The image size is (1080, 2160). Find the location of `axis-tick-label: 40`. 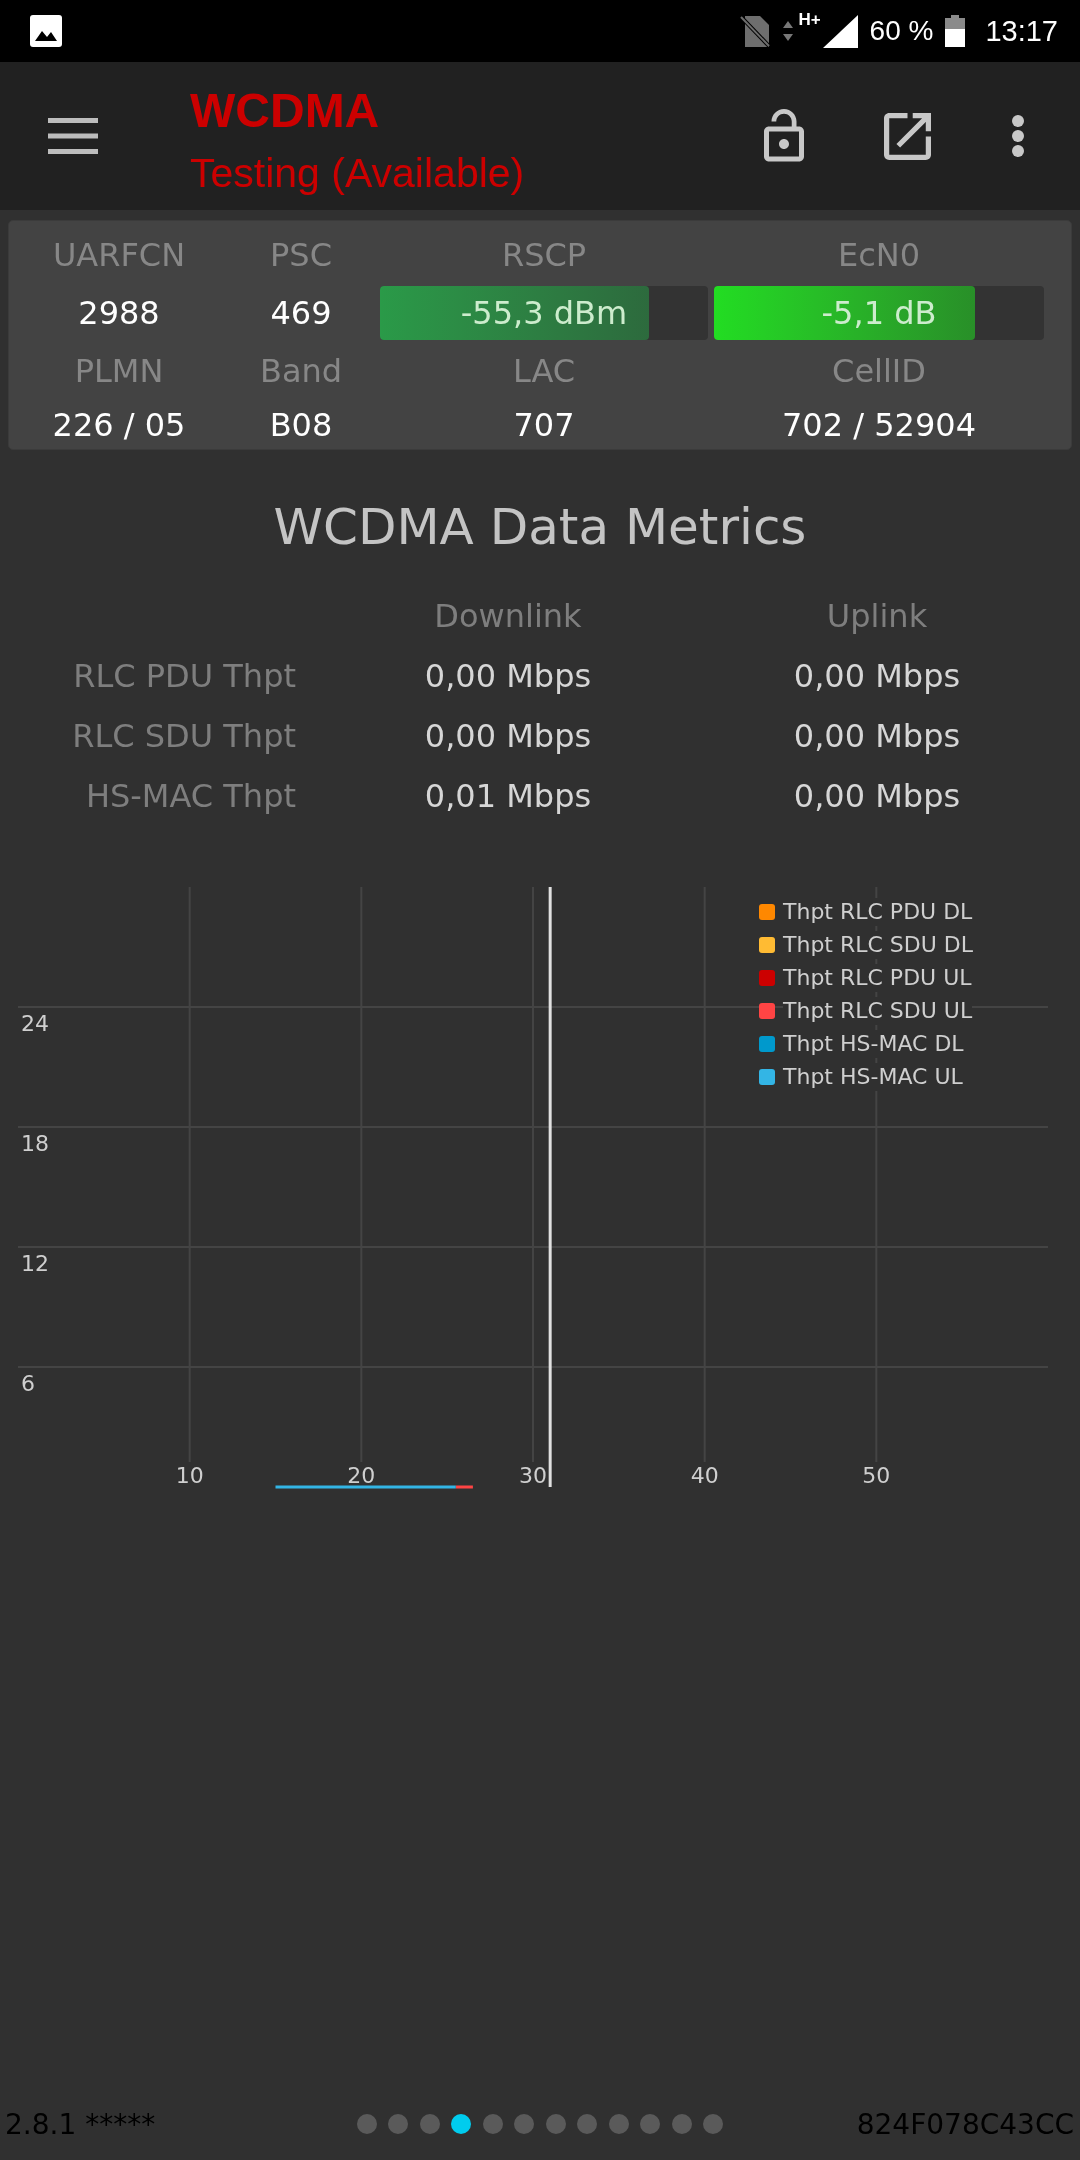

axis-tick-label: 40 is located at coordinates (704, 1475).